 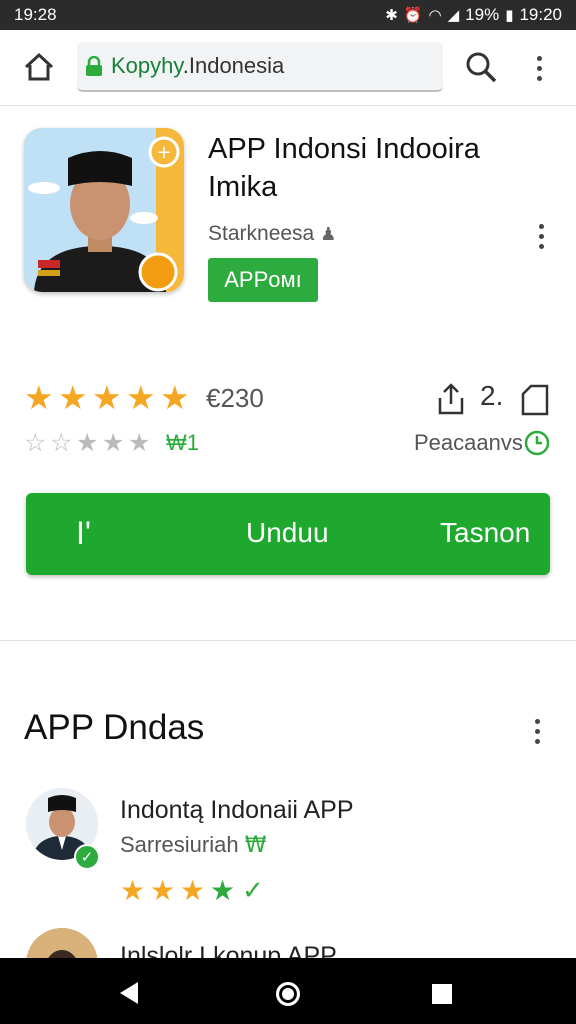 What do you see at coordinates (114, 727) in the screenshot?
I see `section-title: APP Dndas` at bounding box center [114, 727].